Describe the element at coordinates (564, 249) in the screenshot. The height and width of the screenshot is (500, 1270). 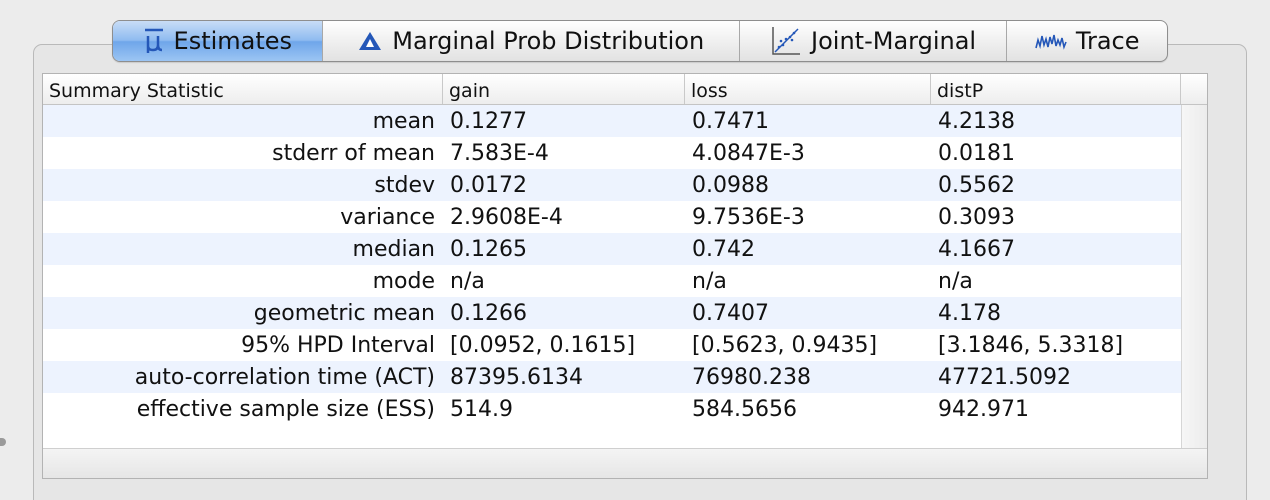
I see `table-cell: 0.1265` at that location.